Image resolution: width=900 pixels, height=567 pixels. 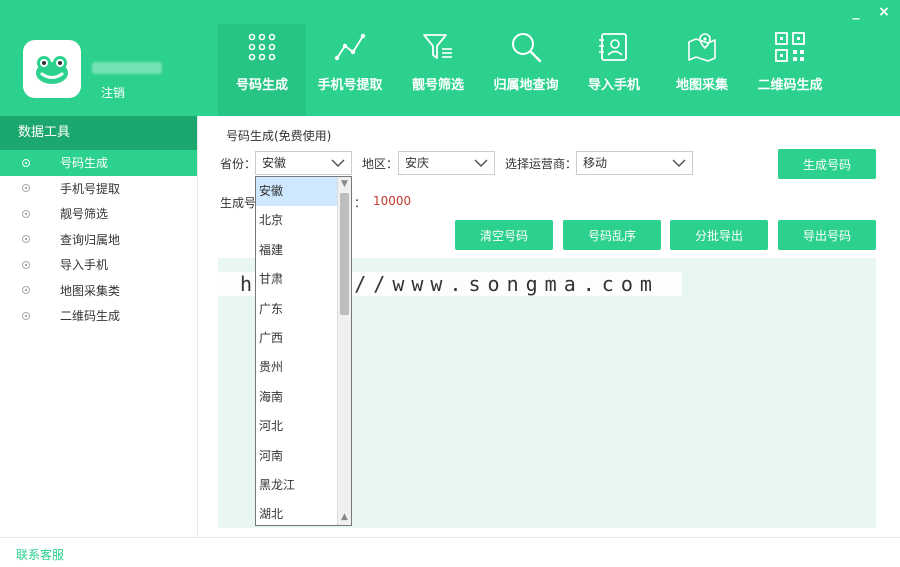 I want to click on nav-import-phone: 导入手机, so click(x=614, y=70).